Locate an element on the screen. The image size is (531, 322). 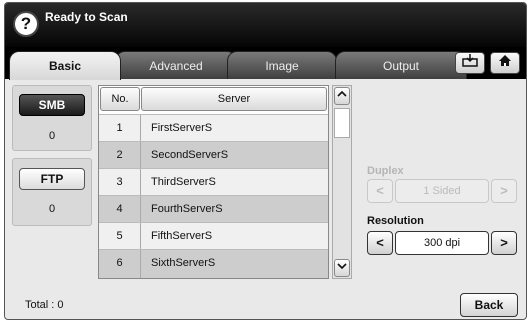
table-row: 4 FourthServerS is located at coordinates (213, 208).